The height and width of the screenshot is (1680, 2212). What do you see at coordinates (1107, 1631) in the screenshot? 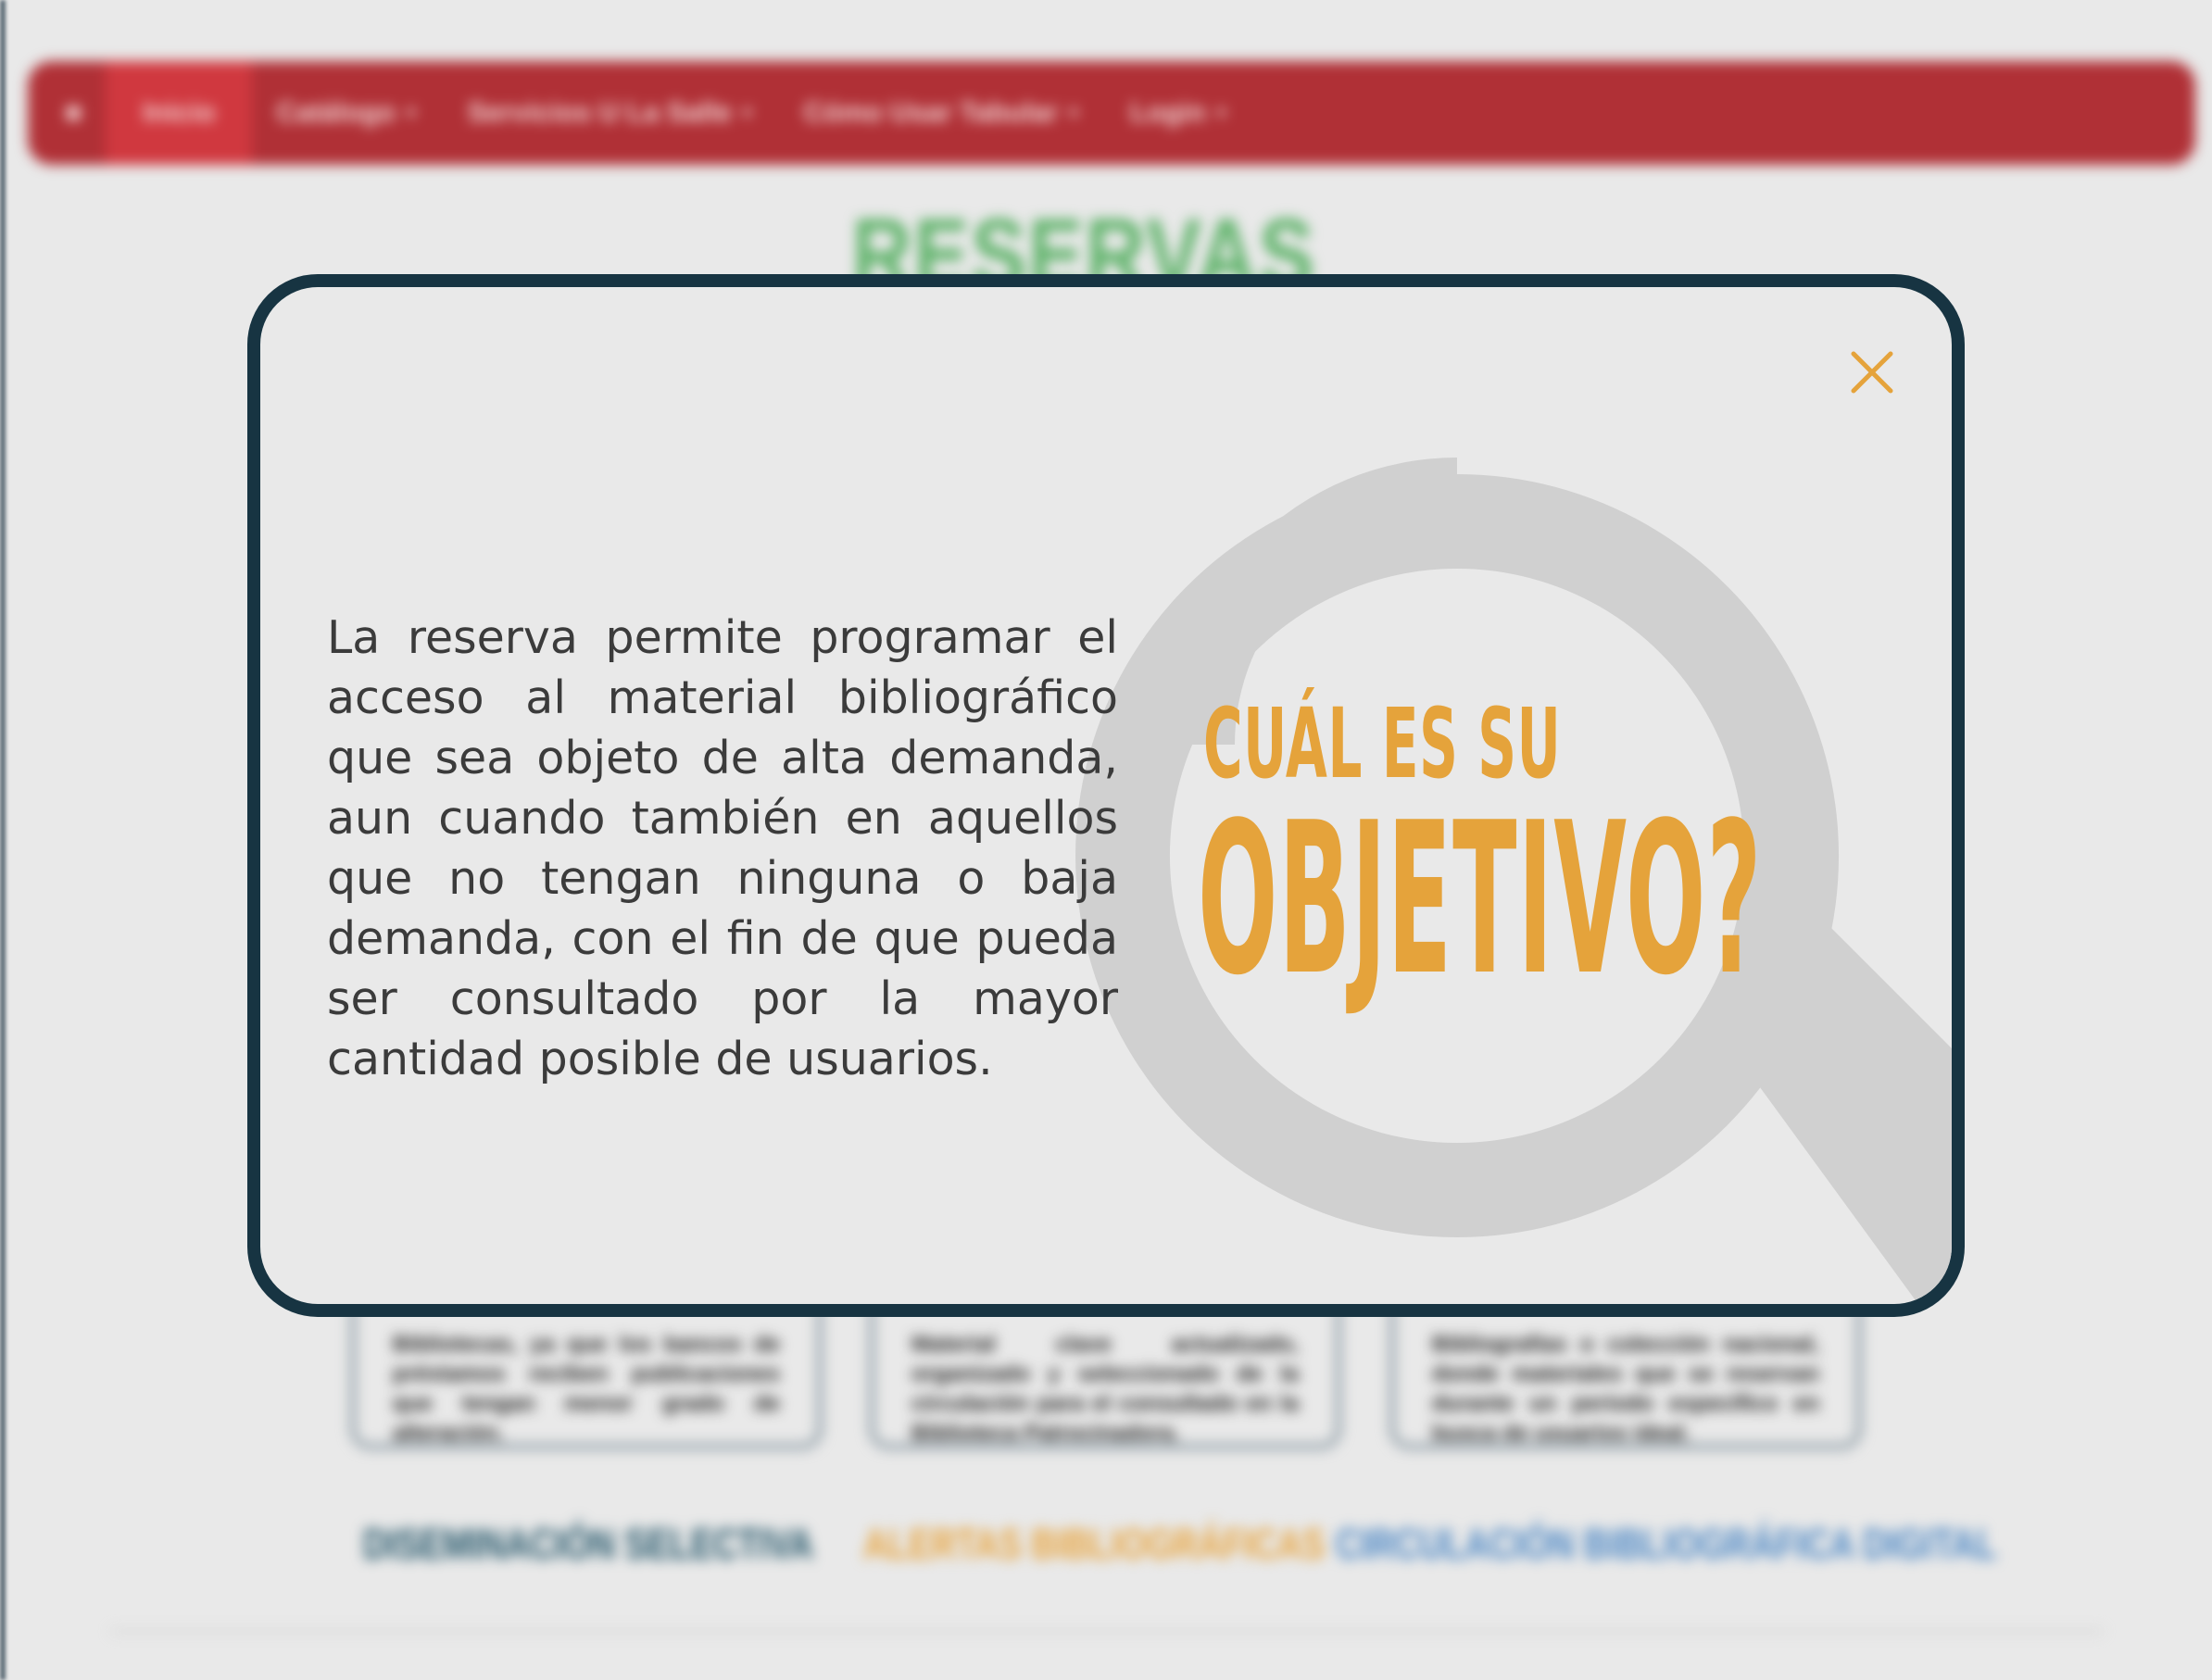
I see `divider` at bounding box center [1107, 1631].